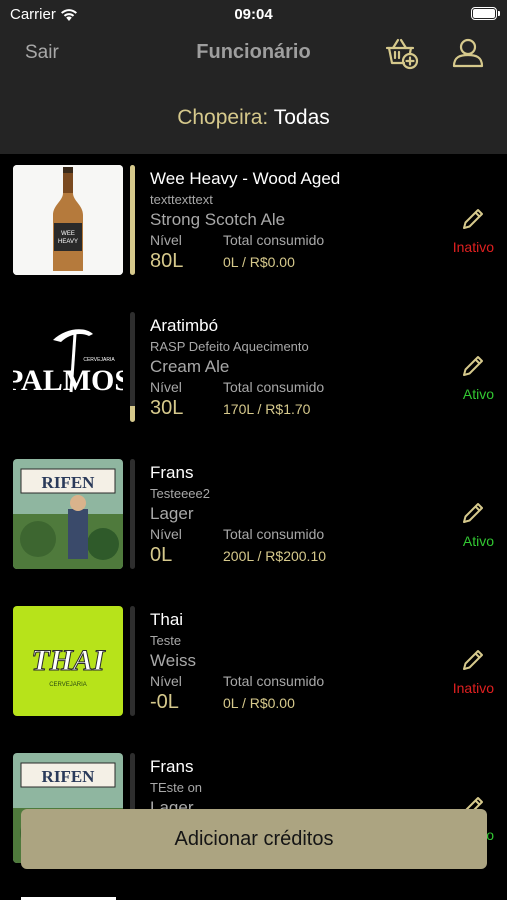 The image size is (507, 900). Describe the element at coordinates (254, 839) in the screenshot. I see `add-credits-button: Adicionar créditos` at that location.